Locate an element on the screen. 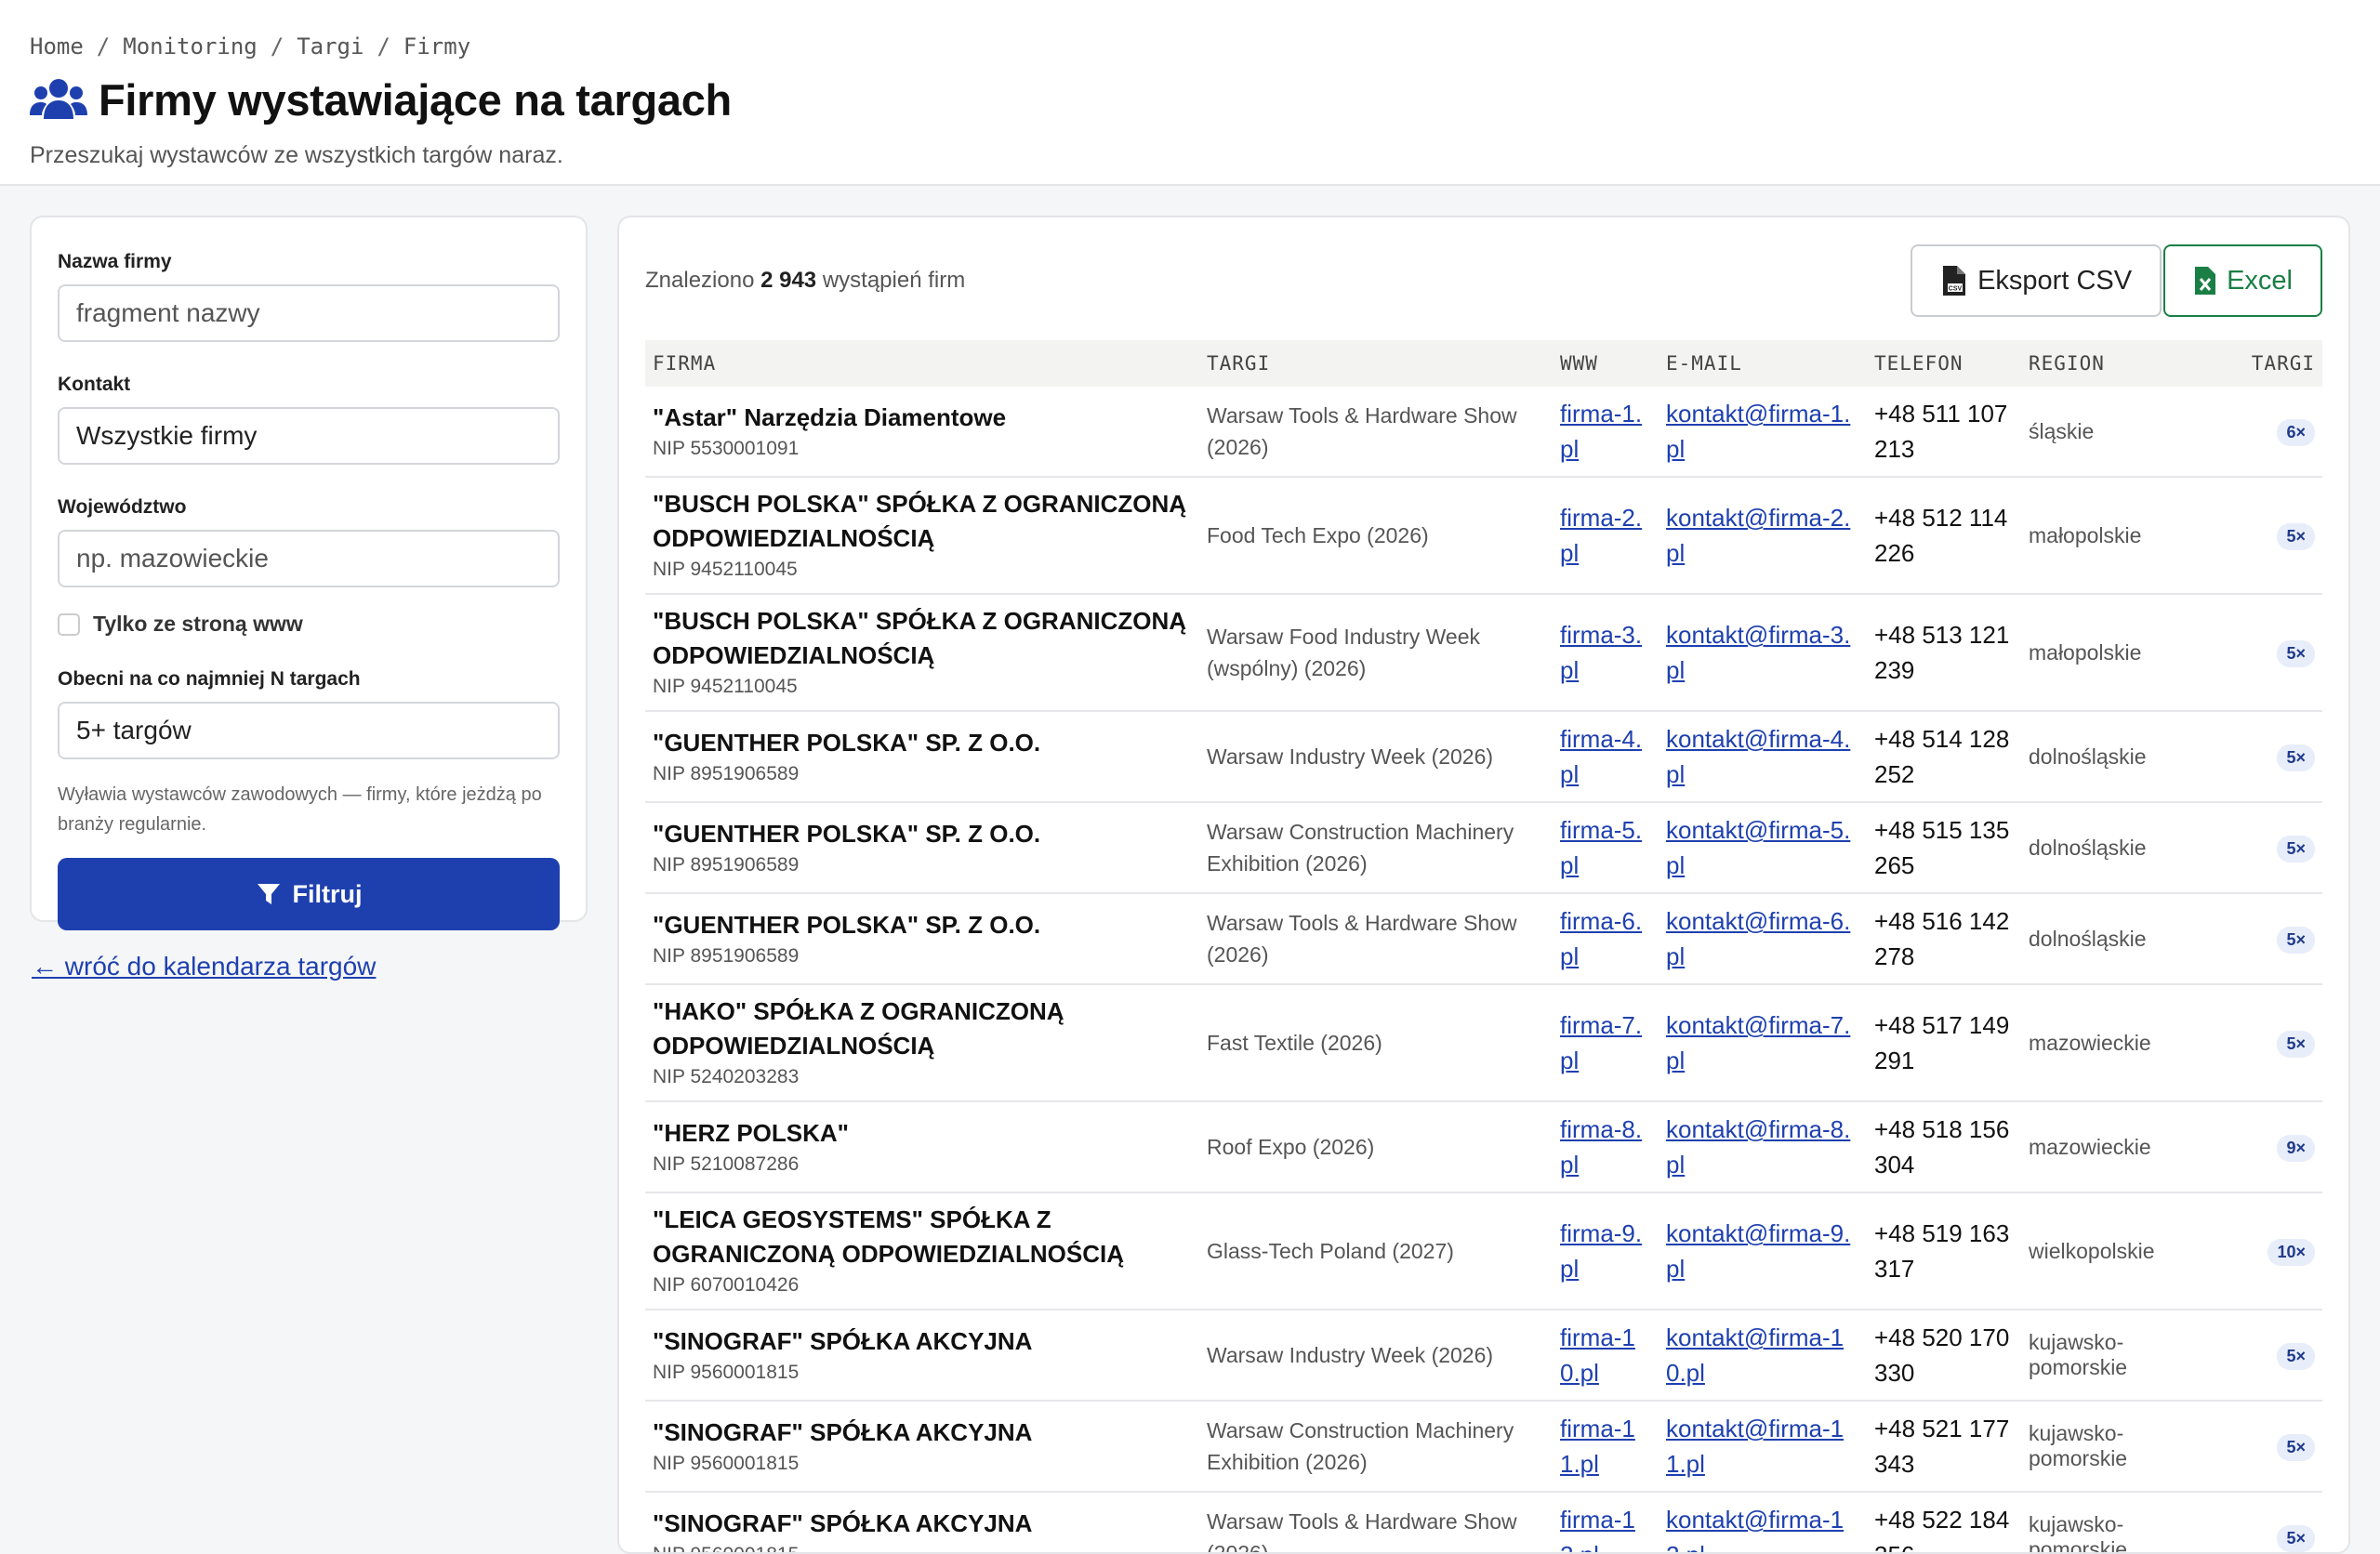 Image resolution: width=2380 pixels, height=1554 pixels. col-header-targi: TARGI is located at coordinates (1376, 363).